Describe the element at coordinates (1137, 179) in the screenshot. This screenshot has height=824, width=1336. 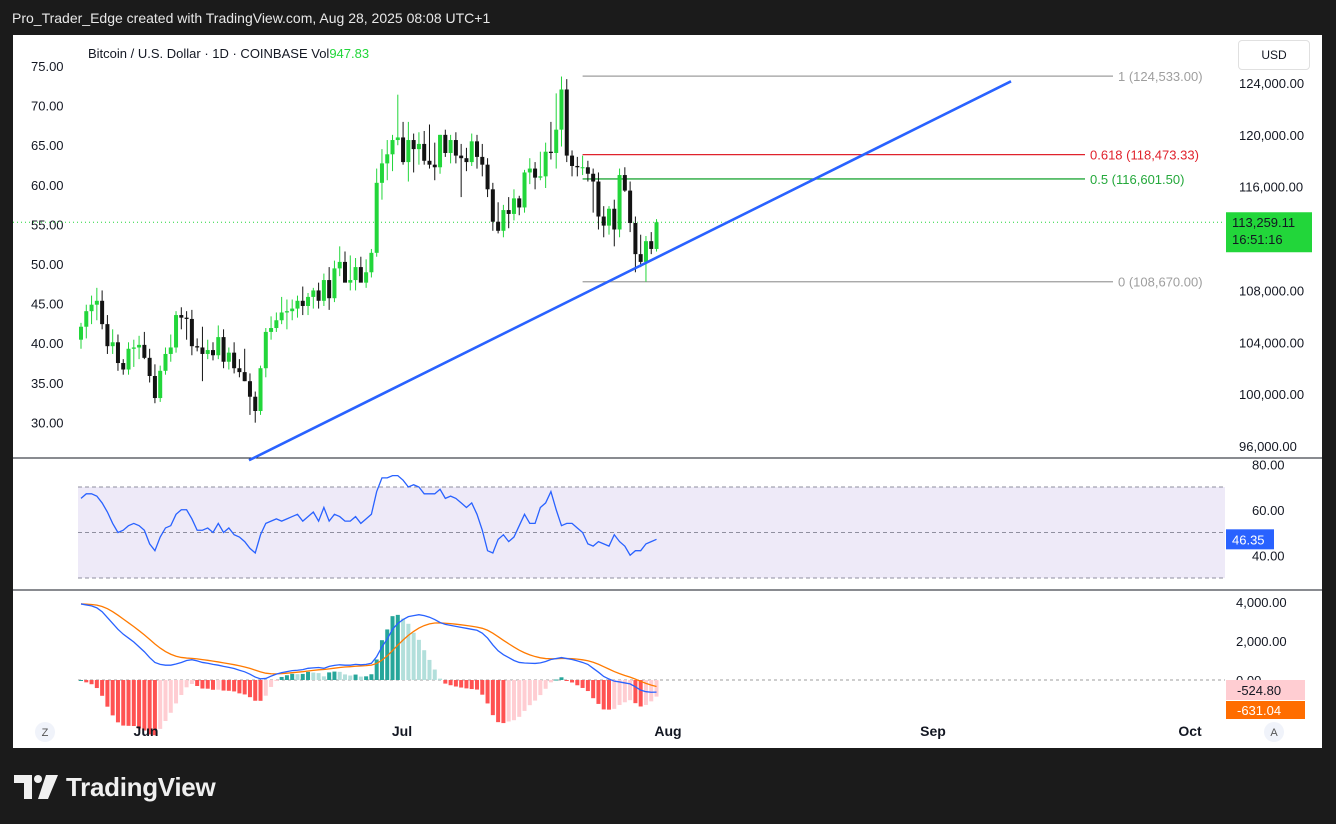
I see `fib-level-label: 0.5 (116,601.50)` at that location.